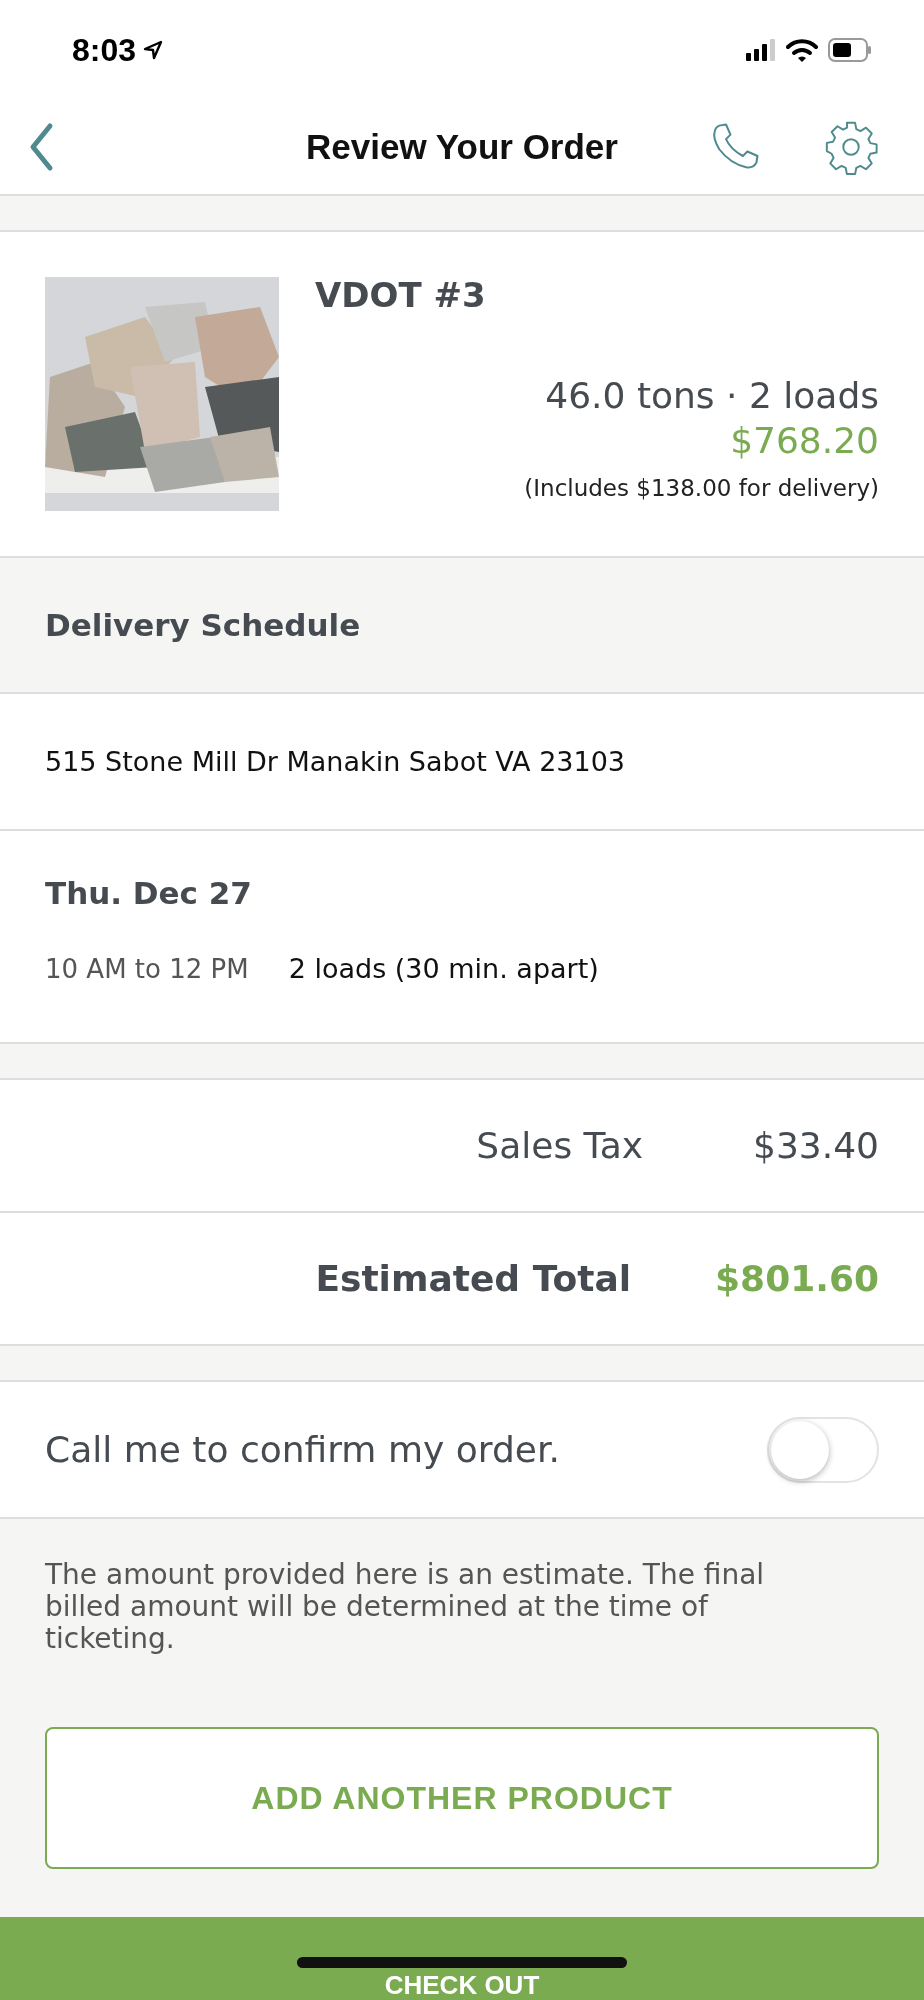  I want to click on toggle-switch, so click(823, 1449).